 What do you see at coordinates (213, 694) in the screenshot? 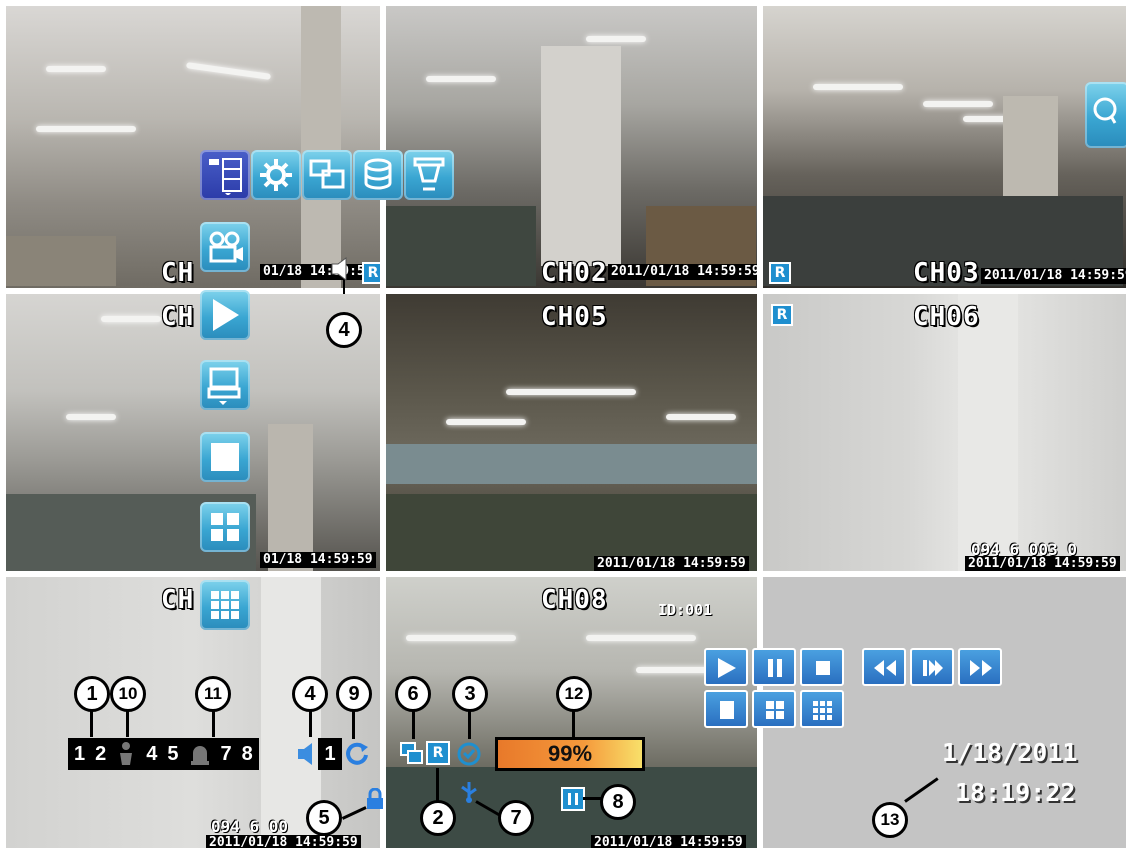
I see `callout-11: 11` at bounding box center [213, 694].